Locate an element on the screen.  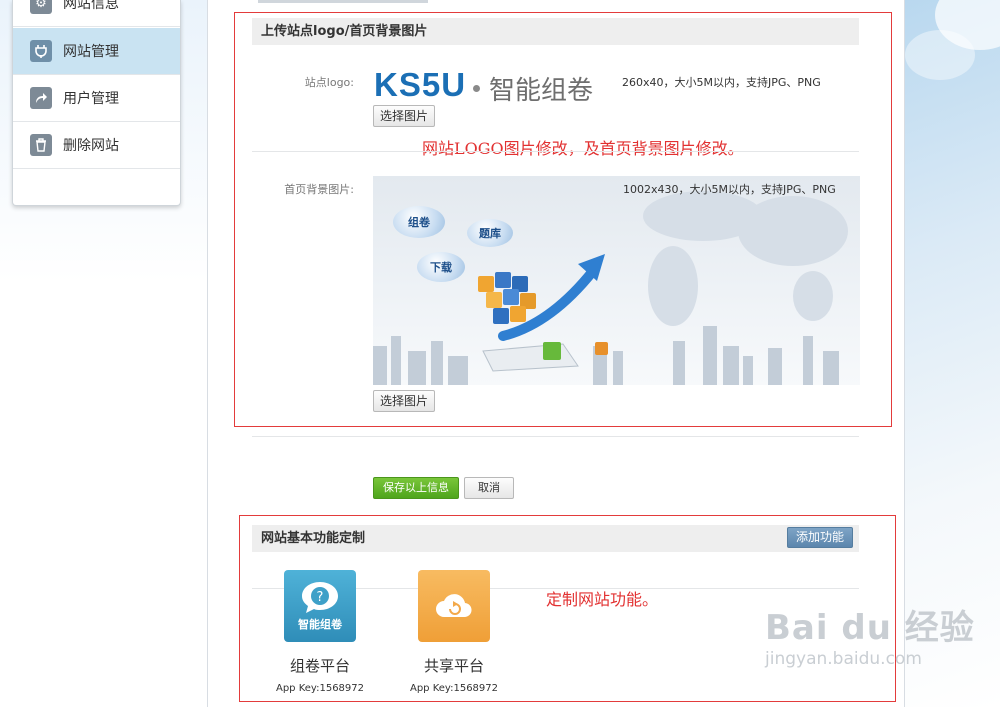
app-tile-zujuan: ? 智能组卷 is located at coordinates (320, 606).